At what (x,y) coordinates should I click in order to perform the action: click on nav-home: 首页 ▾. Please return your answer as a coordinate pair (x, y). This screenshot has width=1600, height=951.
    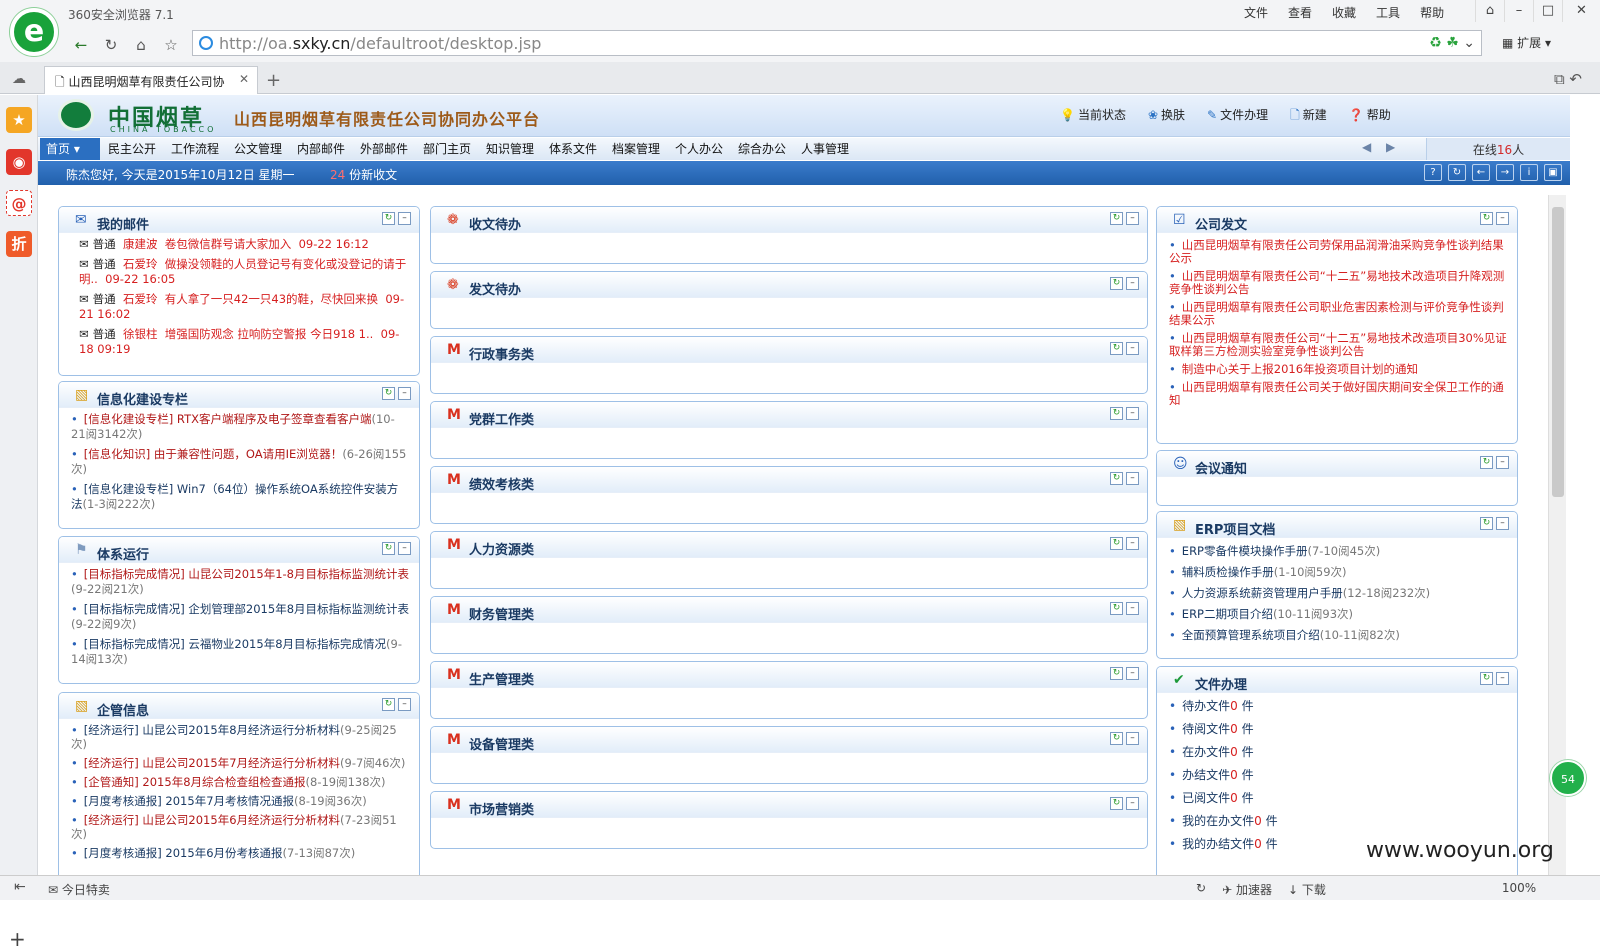
    Looking at the image, I should click on (70, 149).